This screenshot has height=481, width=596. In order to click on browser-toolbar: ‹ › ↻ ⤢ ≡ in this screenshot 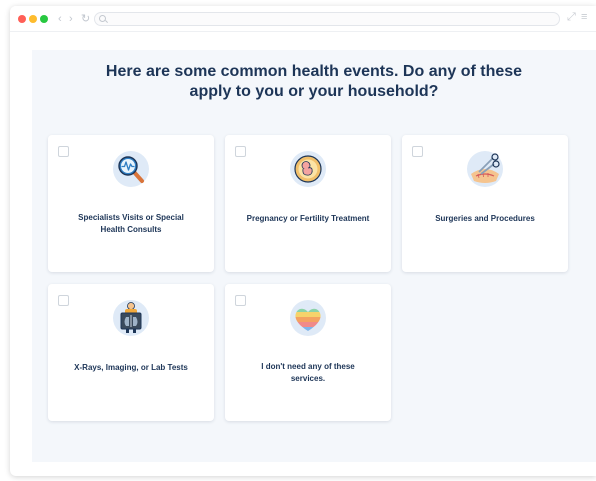, I will do `click(303, 19)`.